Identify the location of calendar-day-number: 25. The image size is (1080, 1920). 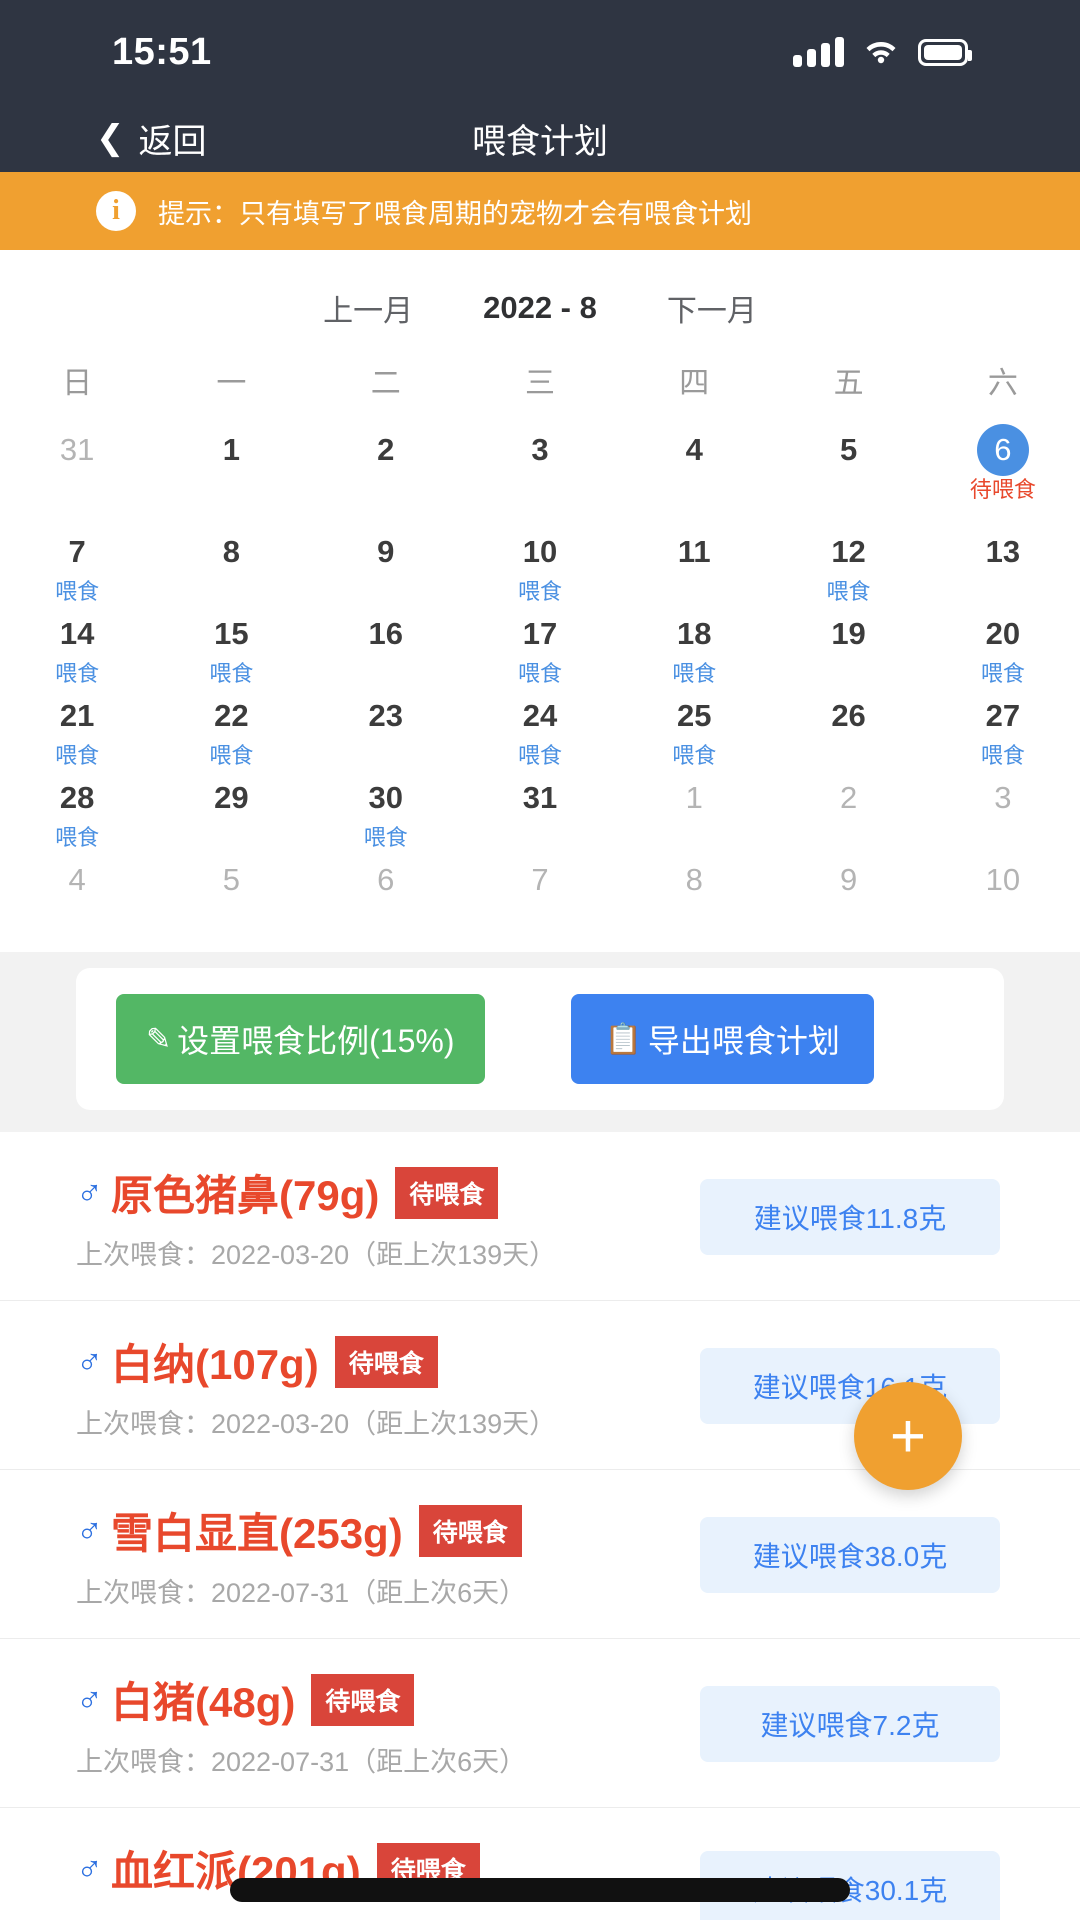
(694, 715).